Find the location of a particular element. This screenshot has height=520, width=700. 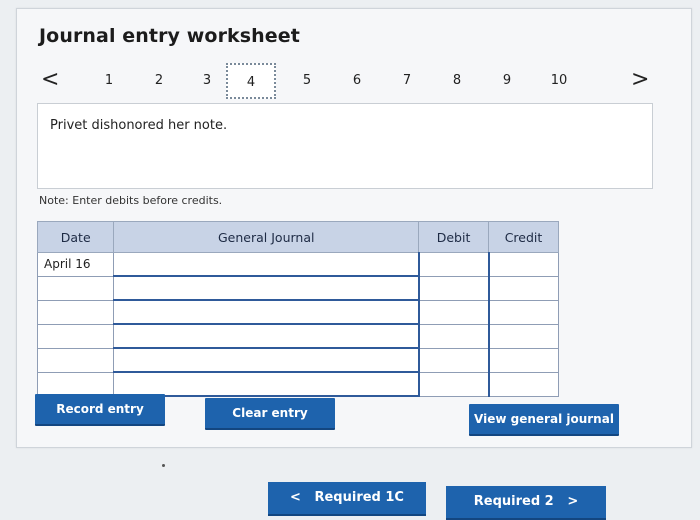

general-journal-column-header: General Journal is located at coordinates (266, 237).